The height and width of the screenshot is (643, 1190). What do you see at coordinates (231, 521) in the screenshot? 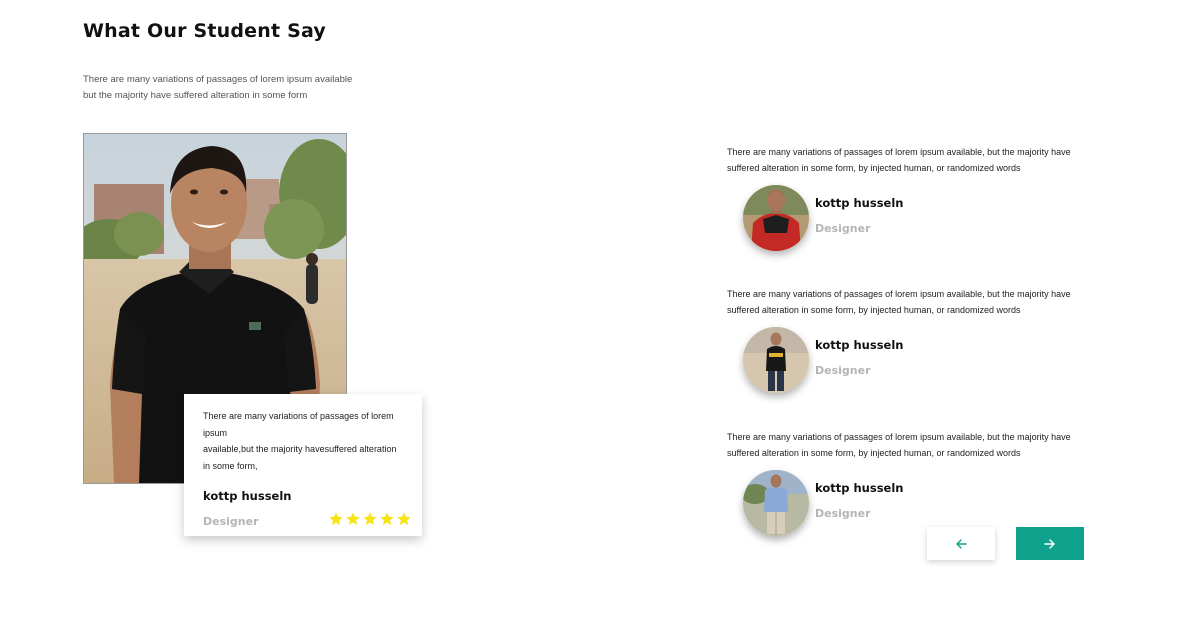
I see `featured-student-role: Designer` at bounding box center [231, 521].